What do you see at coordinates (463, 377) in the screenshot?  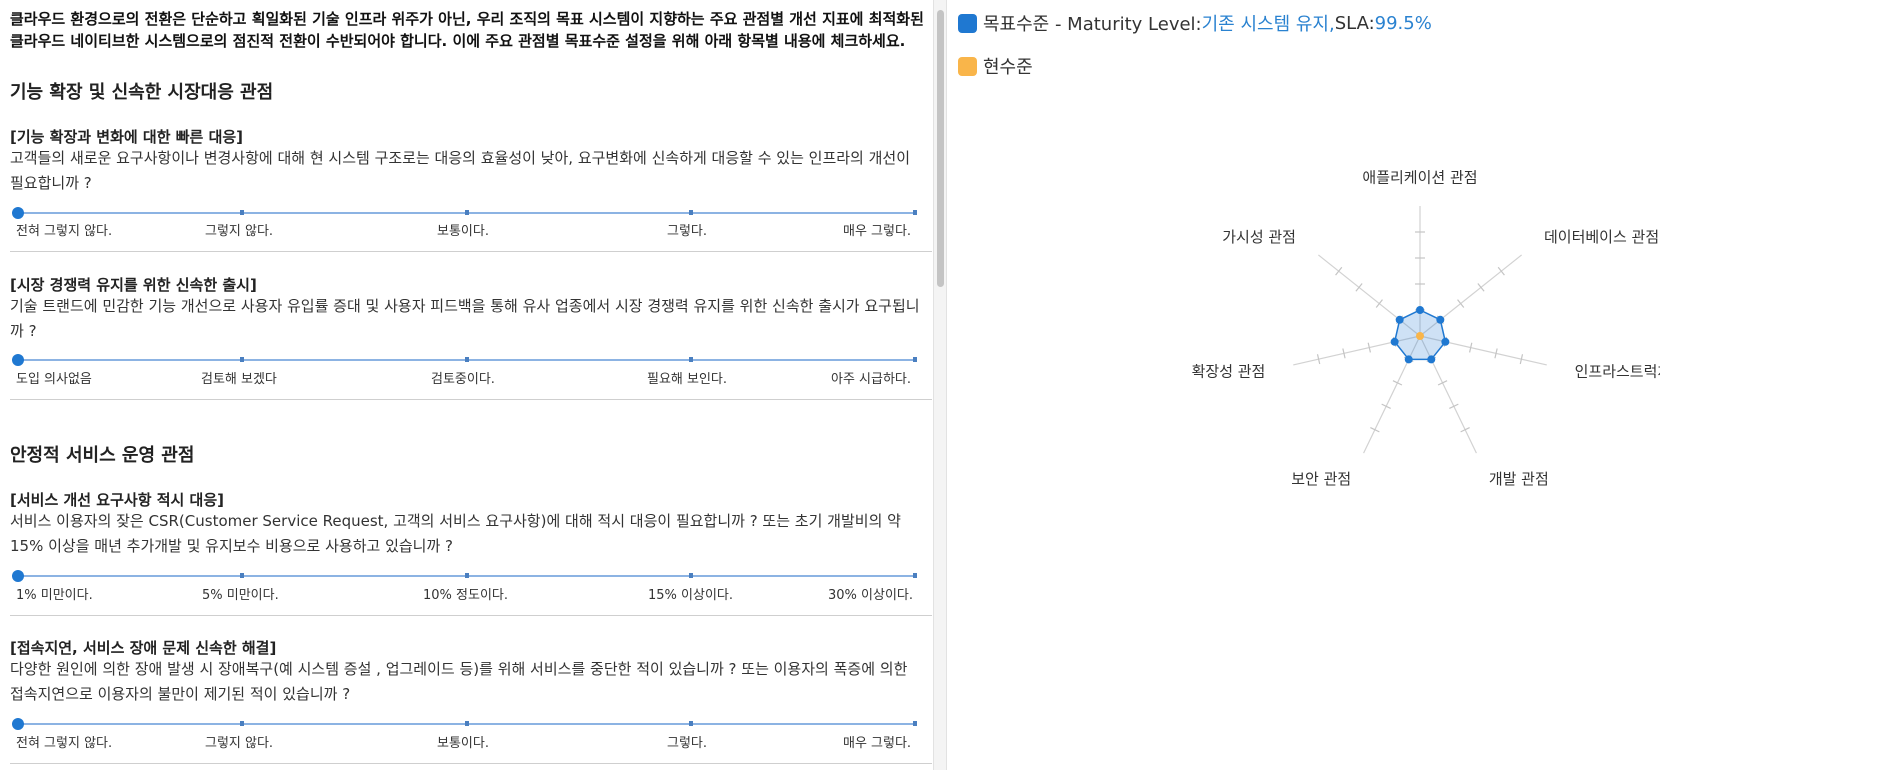 I see `option-label: 검토중이다.` at bounding box center [463, 377].